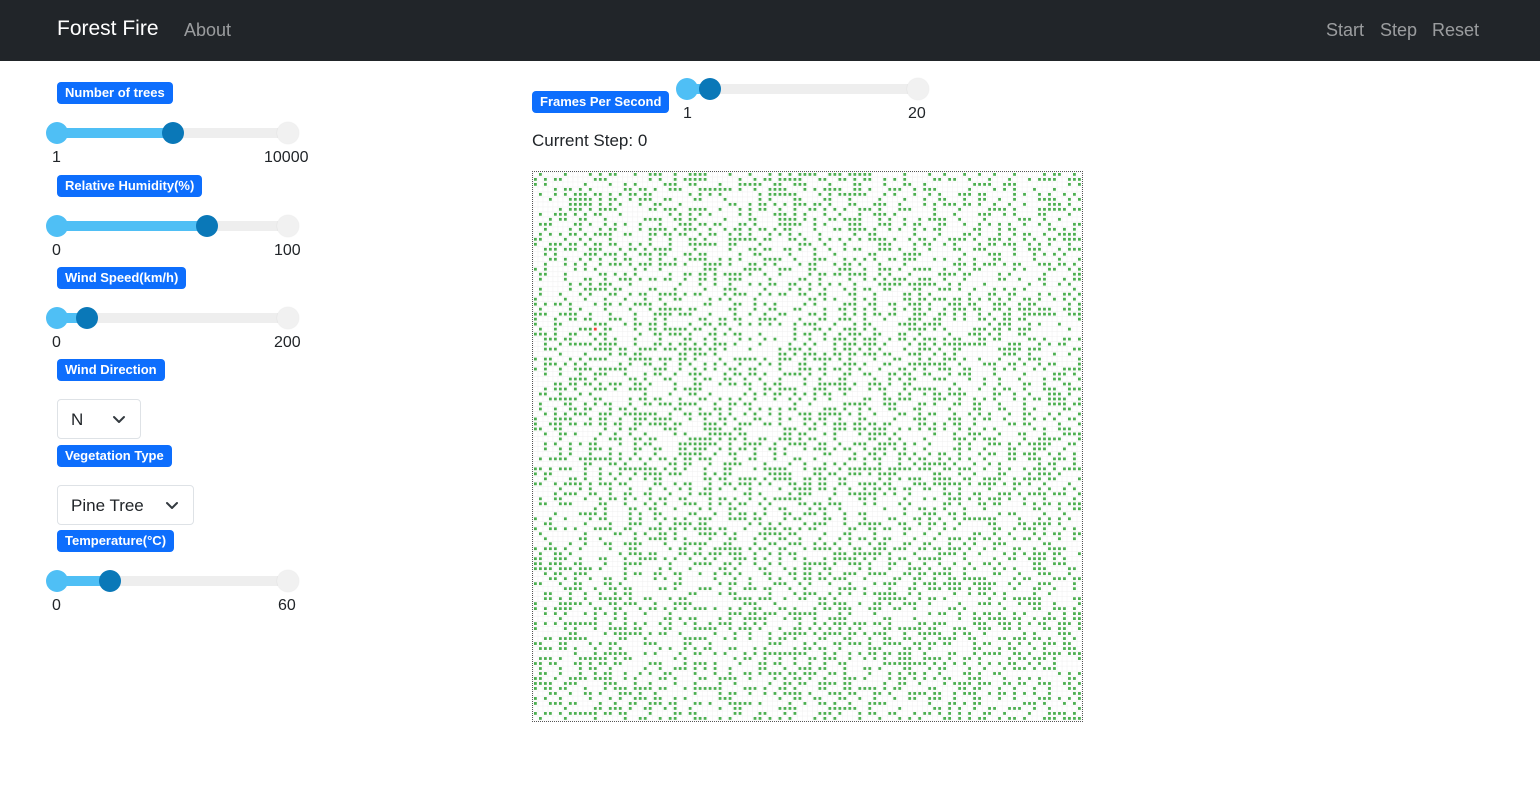 The width and height of the screenshot is (1540, 795). Describe the element at coordinates (125, 505) in the screenshot. I see `vegetation-select: Pine Tree` at that location.